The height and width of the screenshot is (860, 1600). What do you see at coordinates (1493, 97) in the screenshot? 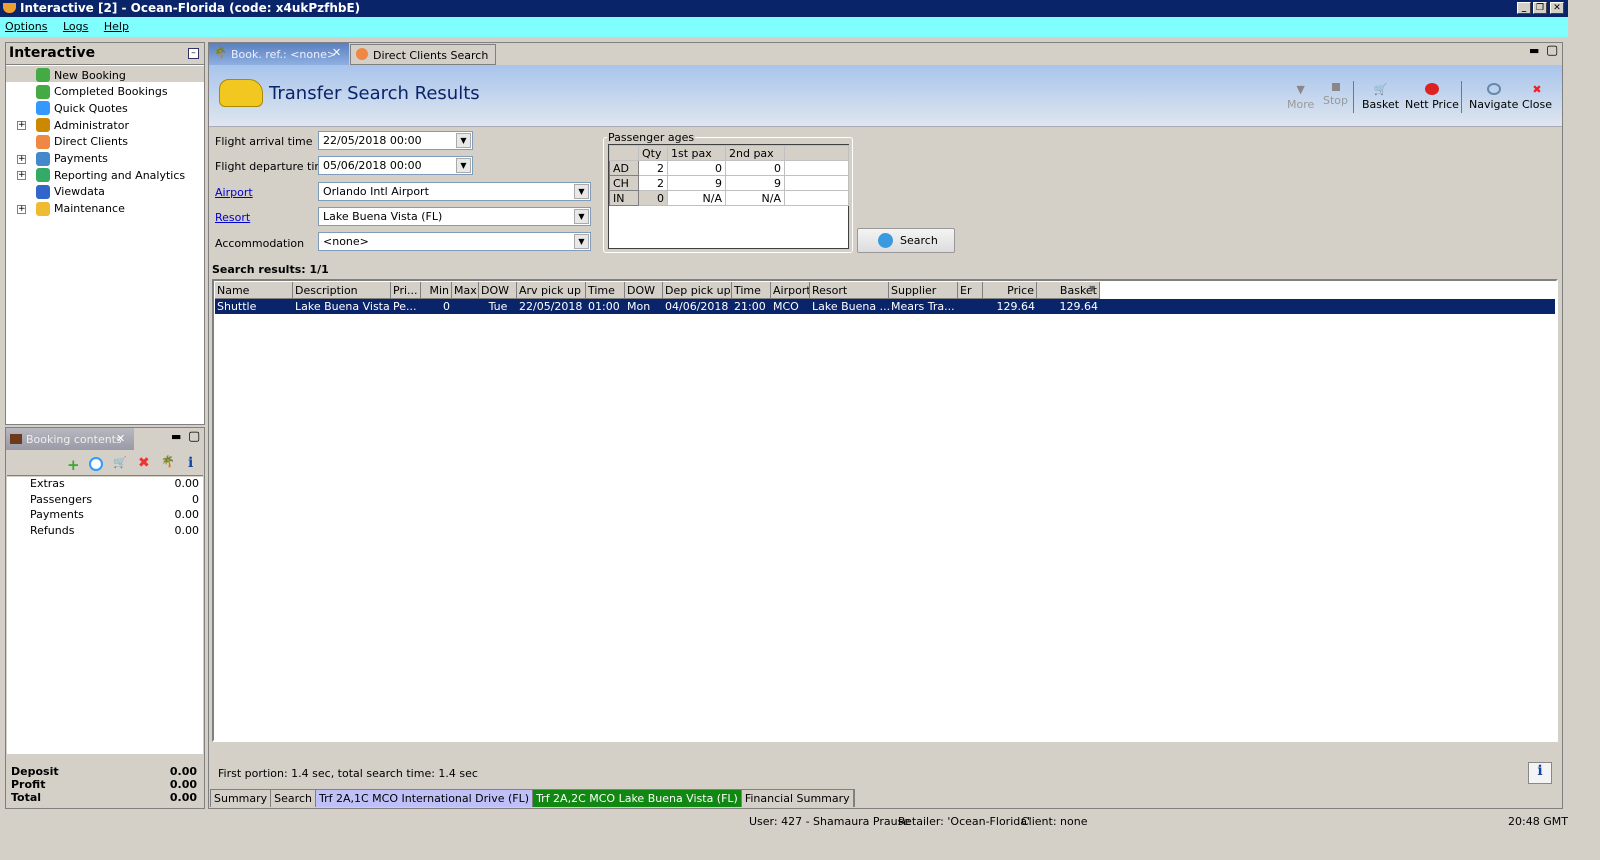
I see `navigate-button: Navigate` at bounding box center [1493, 97].